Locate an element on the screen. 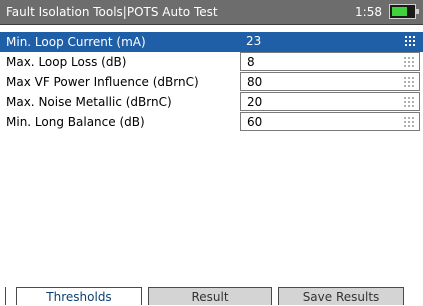 This screenshot has width=423, height=306. setting-label: Max. Loop Loss (dB) is located at coordinates (66, 62).